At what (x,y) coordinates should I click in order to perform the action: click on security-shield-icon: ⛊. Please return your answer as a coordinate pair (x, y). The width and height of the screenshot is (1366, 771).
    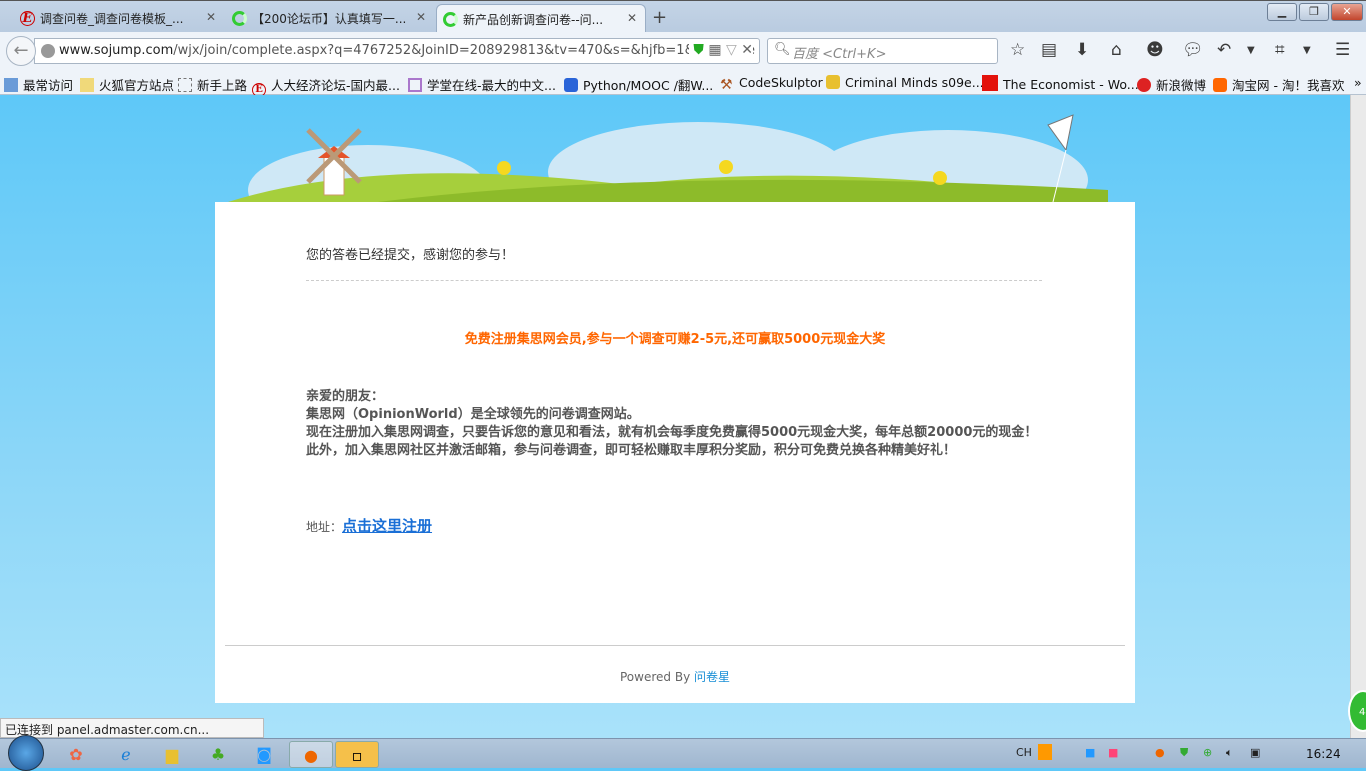
    Looking at the image, I should click on (1184, 753).